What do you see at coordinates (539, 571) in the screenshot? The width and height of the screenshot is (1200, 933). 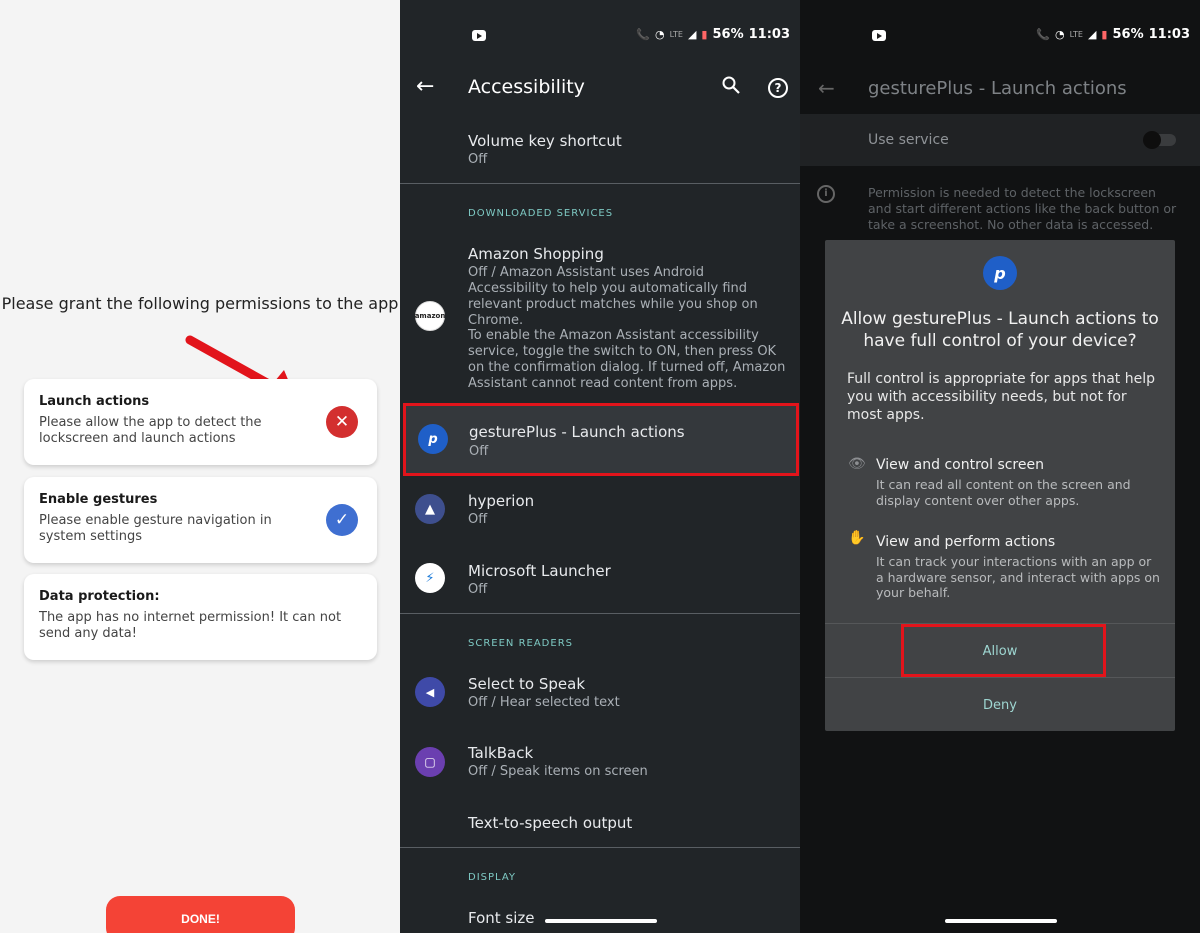 I see `item-title: Microsoft Launcher` at bounding box center [539, 571].